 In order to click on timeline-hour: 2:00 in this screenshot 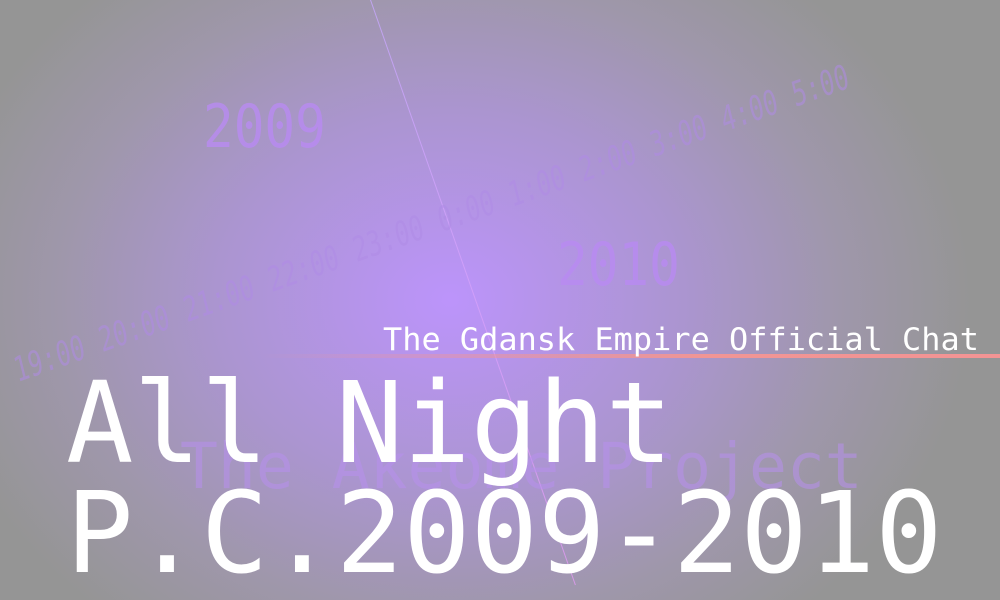, I will do `click(615, 158)`.